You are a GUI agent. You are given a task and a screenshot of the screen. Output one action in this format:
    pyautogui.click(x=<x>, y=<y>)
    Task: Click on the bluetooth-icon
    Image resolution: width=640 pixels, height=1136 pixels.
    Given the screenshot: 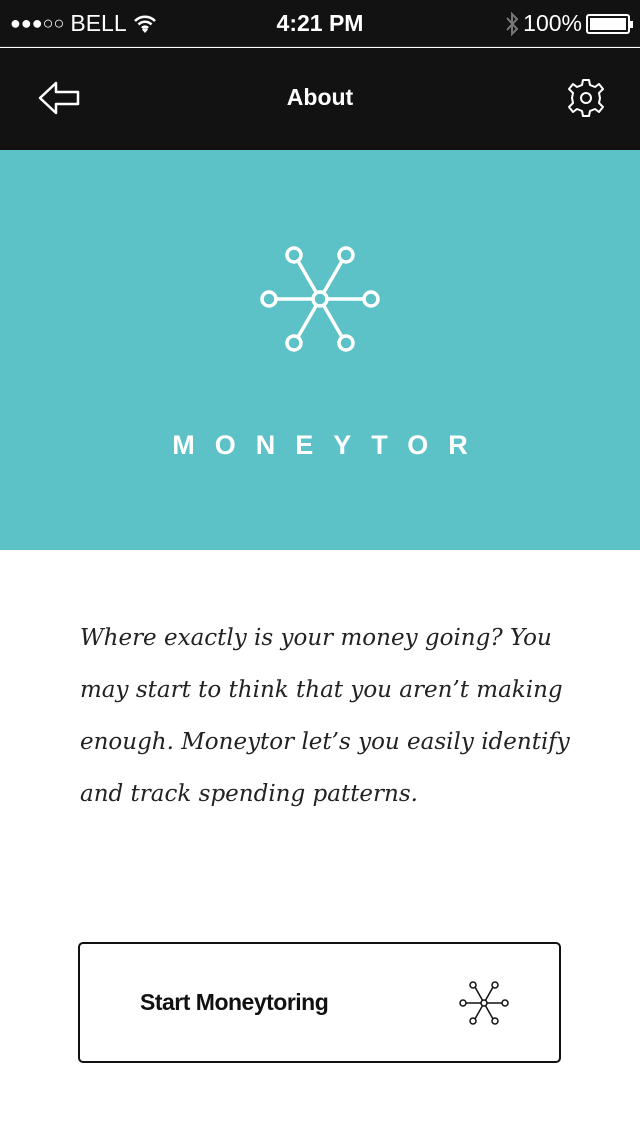 What is the action you would take?
    pyautogui.click(x=512, y=23)
    